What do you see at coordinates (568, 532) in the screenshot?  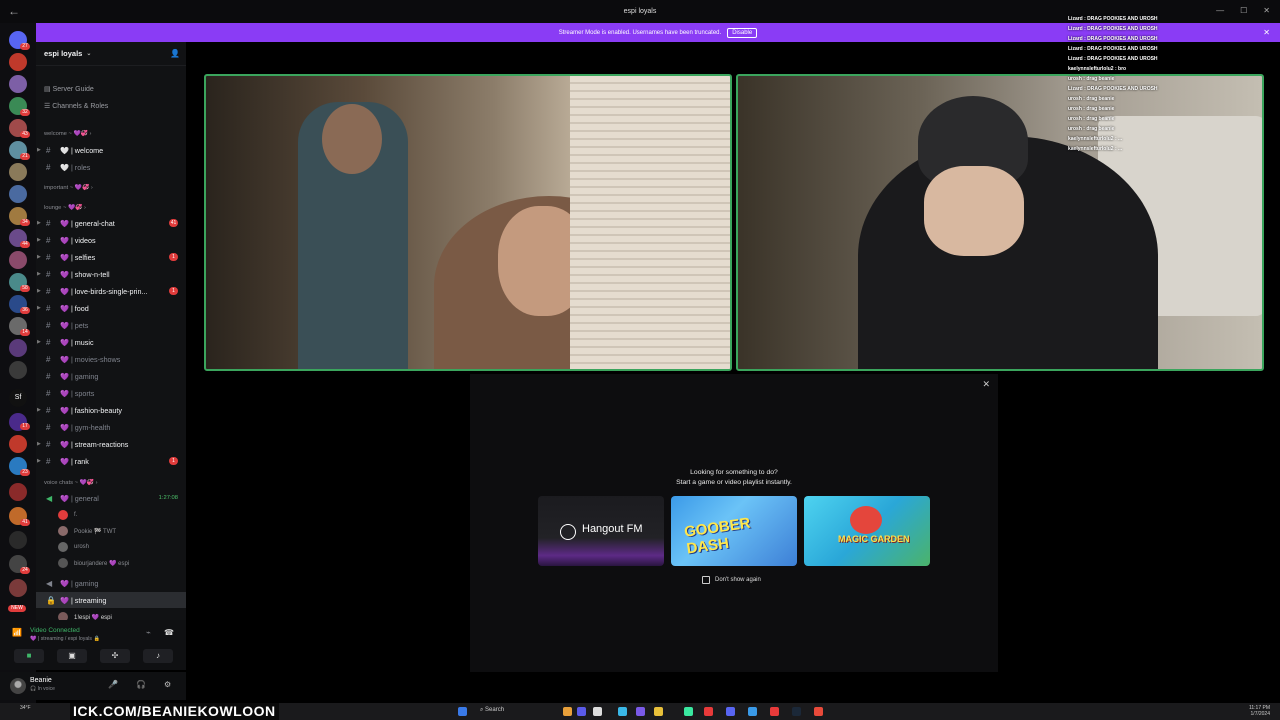 I see `hangout-fm-icon` at bounding box center [568, 532].